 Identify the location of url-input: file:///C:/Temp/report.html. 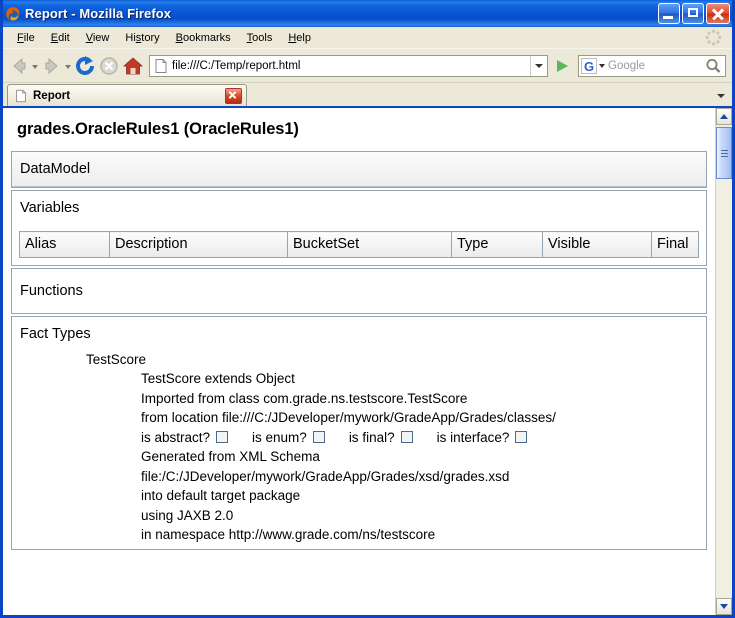
(351, 66).